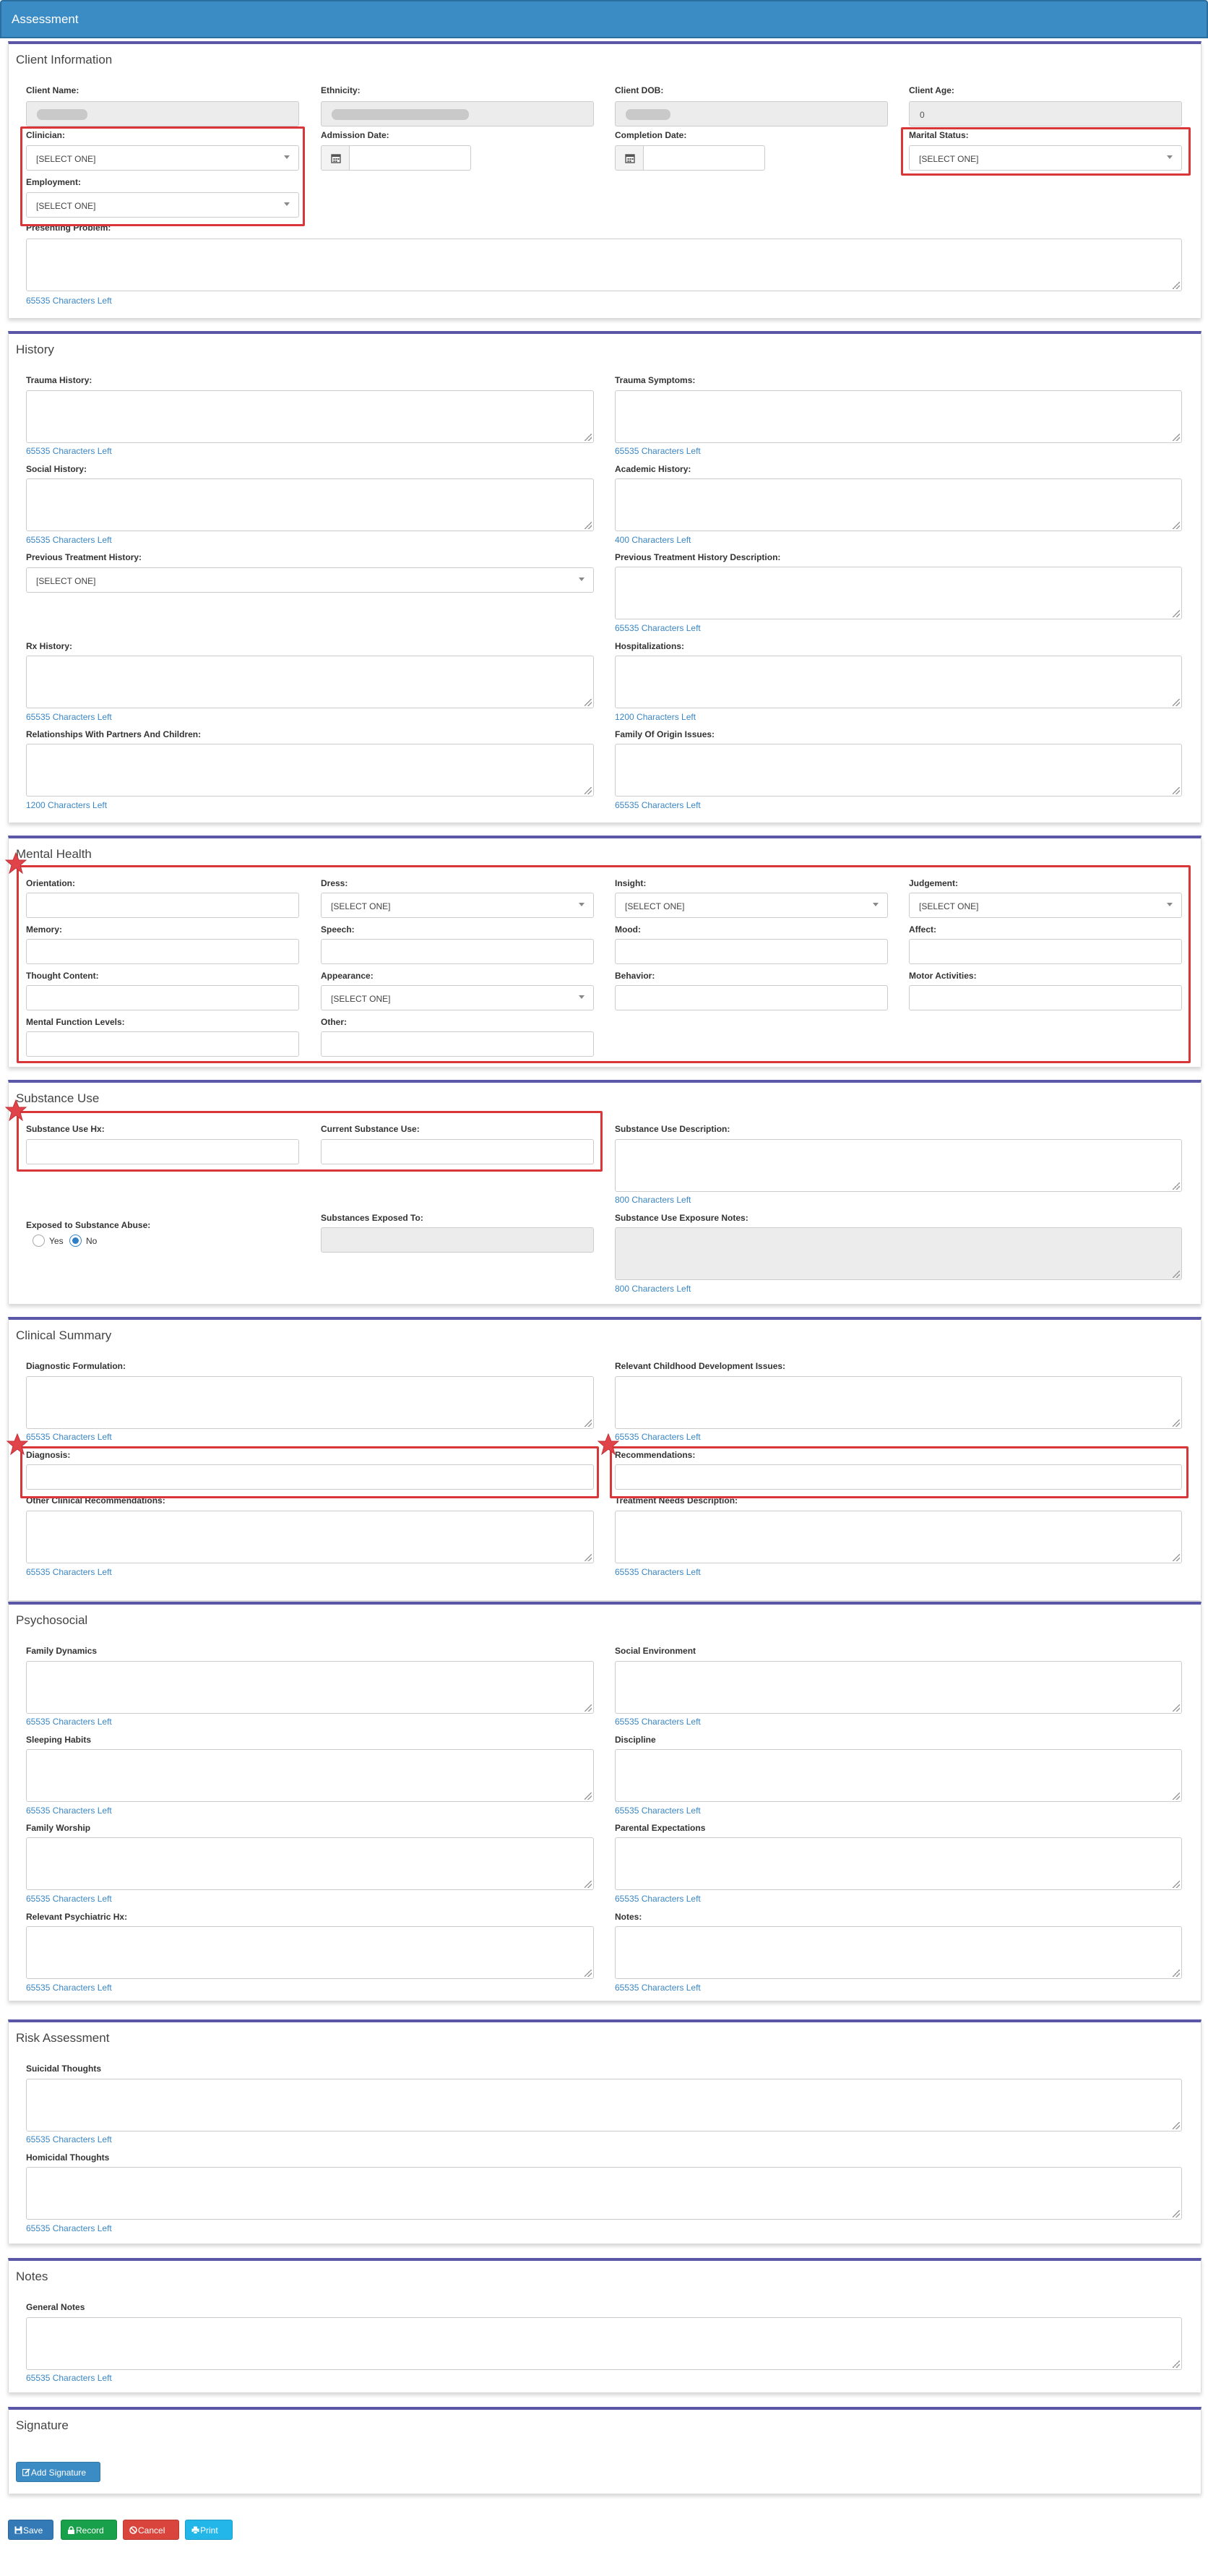 This screenshot has width=1208, height=2576. I want to click on trauma-symptoms-textarea, so click(898, 417).